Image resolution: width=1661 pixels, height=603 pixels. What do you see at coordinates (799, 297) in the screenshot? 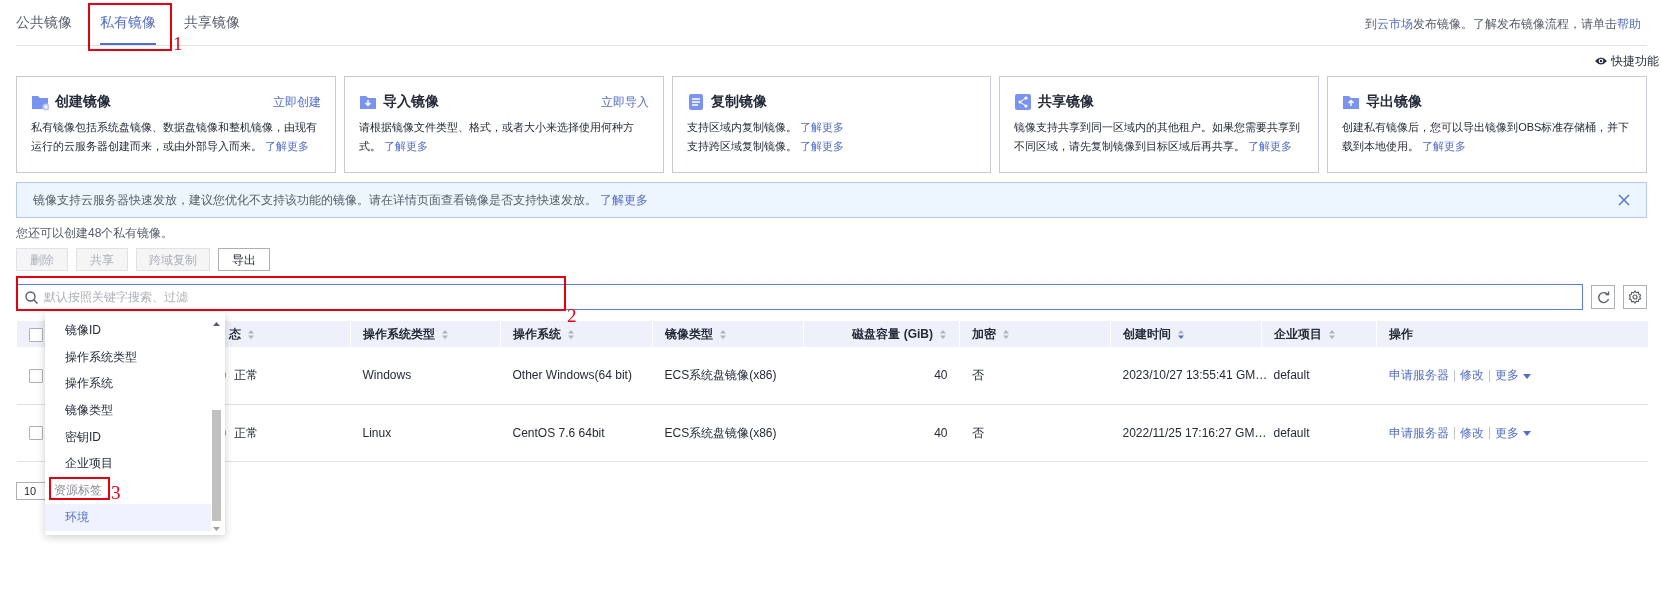
I see `search-field: 默认按照关键字搜索、过滤` at bounding box center [799, 297].